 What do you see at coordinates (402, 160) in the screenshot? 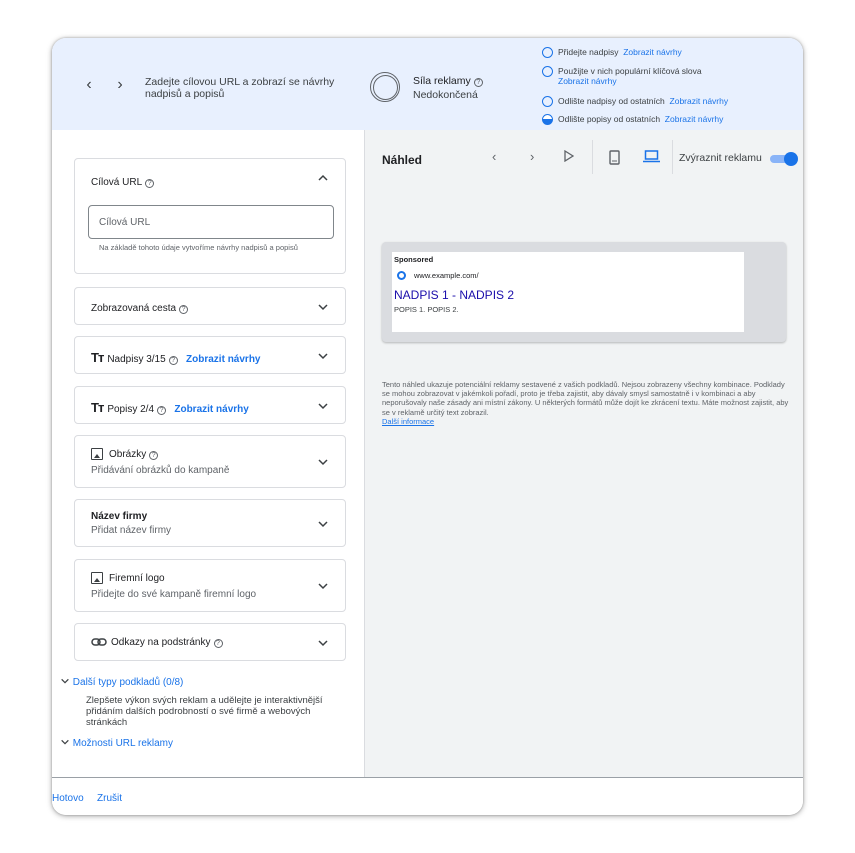
I see `preview-title: Náhled` at bounding box center [402, 160].